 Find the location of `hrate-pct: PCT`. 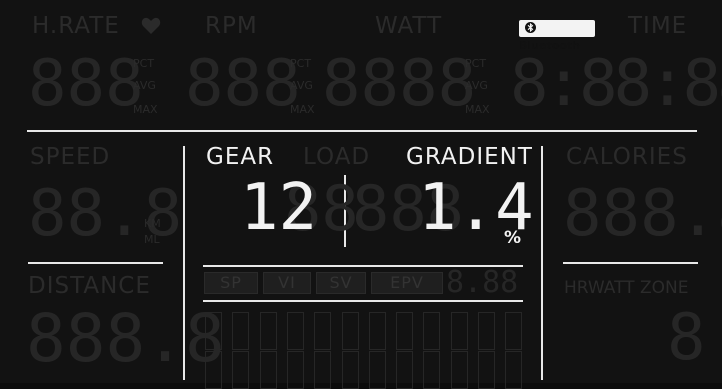

hrate-pct: PCT is located at coordinates (144, 63).